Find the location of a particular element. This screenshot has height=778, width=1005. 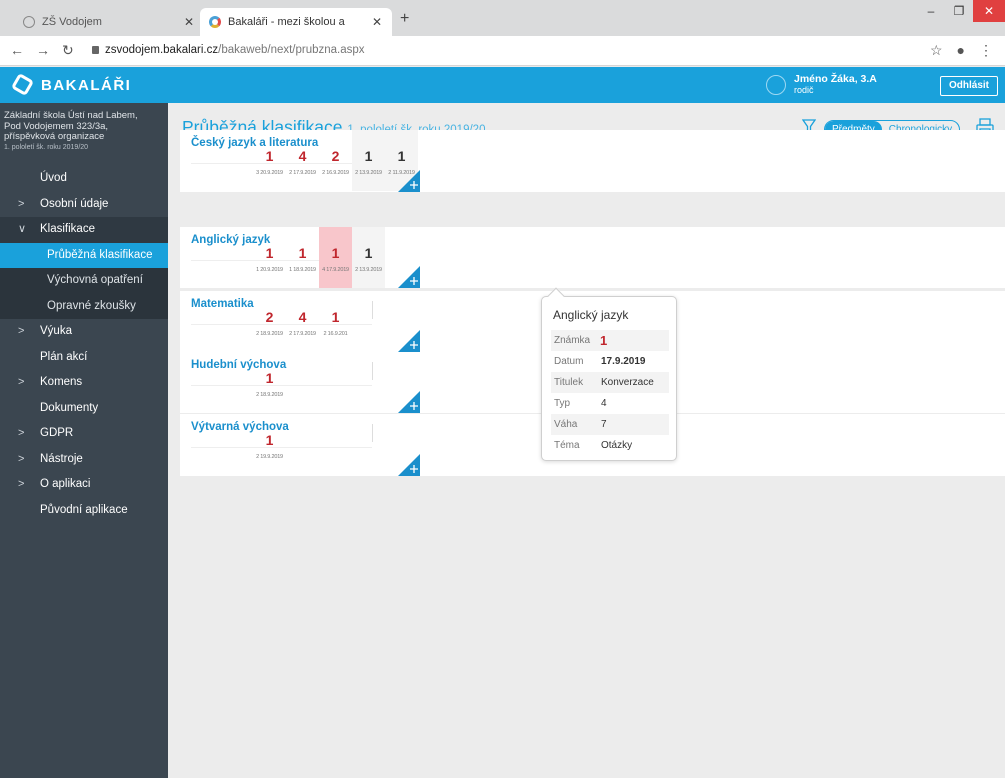

sidebar-item-label: Klasifikace is located at coordinates (67, 229).